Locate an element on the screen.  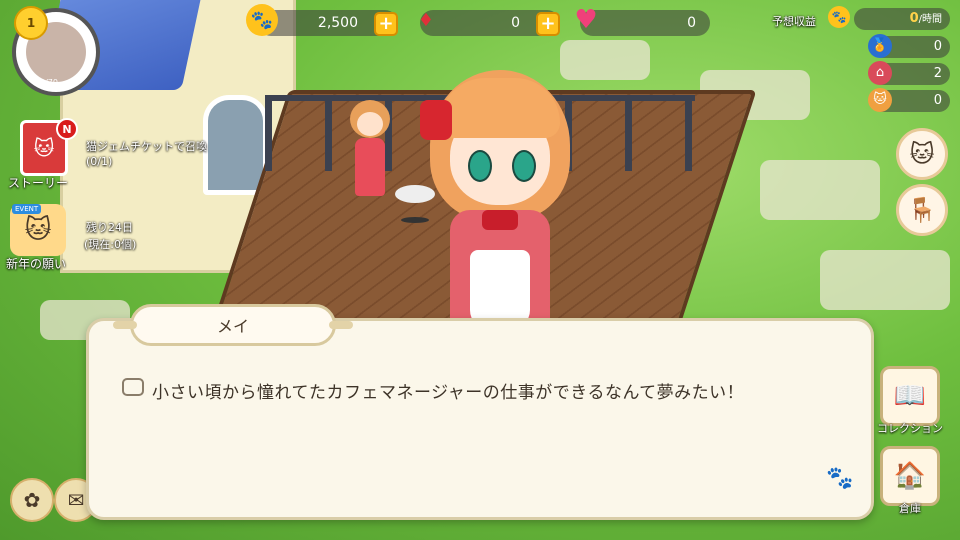
paw-coin-icon: 🐾 is located at coordinates (262, 20).